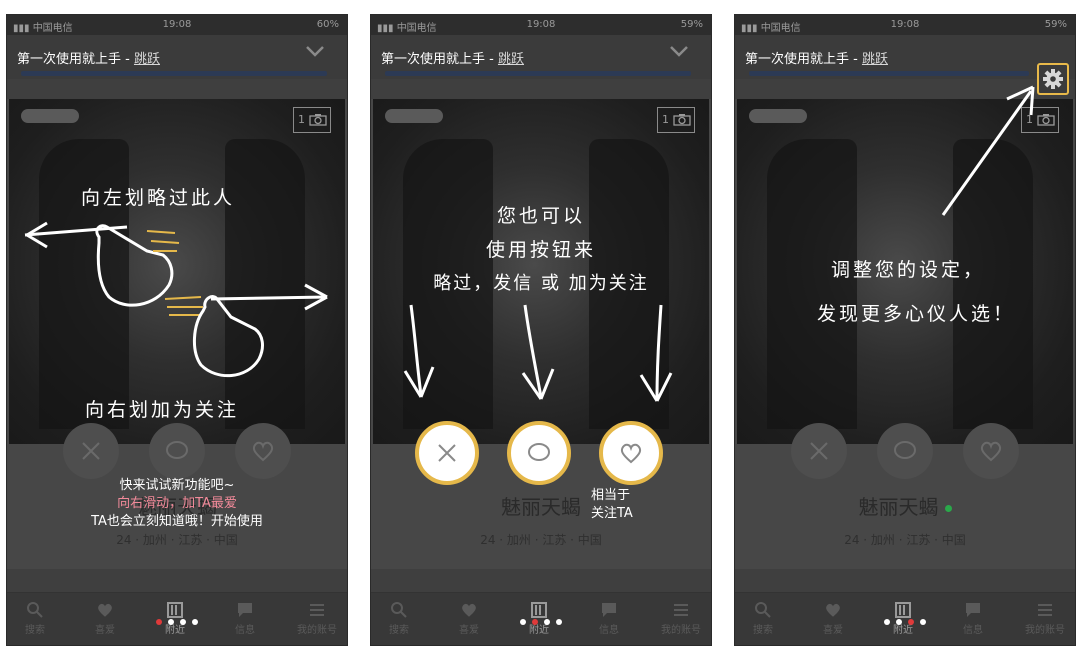 The image size is (1080, 658). What do you see at coordinates (327, 24) in the screenshot?
I see `battery-level: 60%` at bounding box center [327, 24].